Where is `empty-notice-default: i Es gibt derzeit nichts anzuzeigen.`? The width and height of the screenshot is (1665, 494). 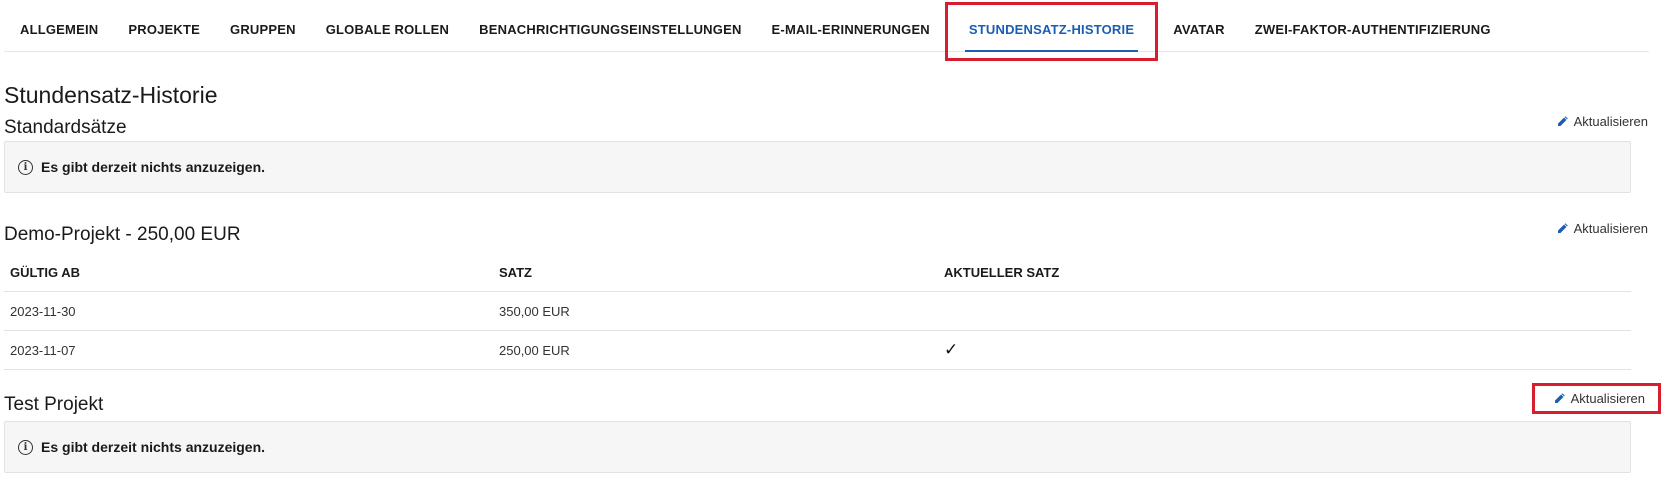
empty-notice-default: i Es gibt derzeit nichts anzuzeigen. is located at coordinates (817, 167).